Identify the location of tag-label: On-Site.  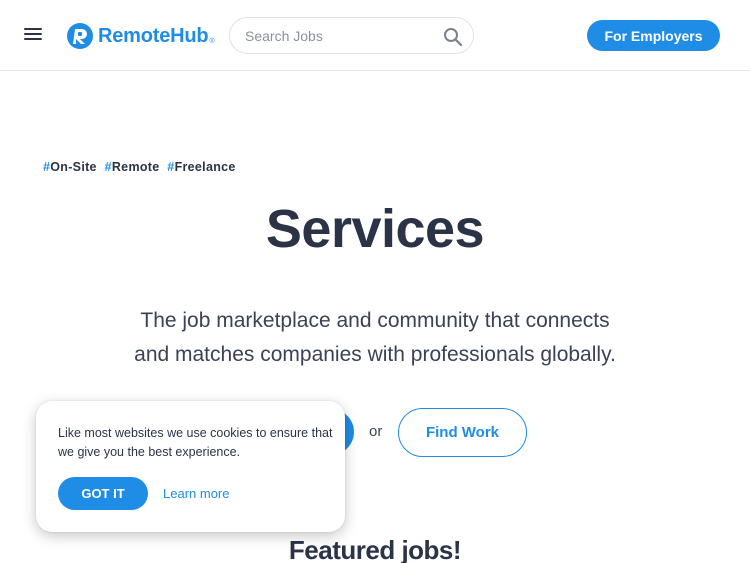
(73, 167).